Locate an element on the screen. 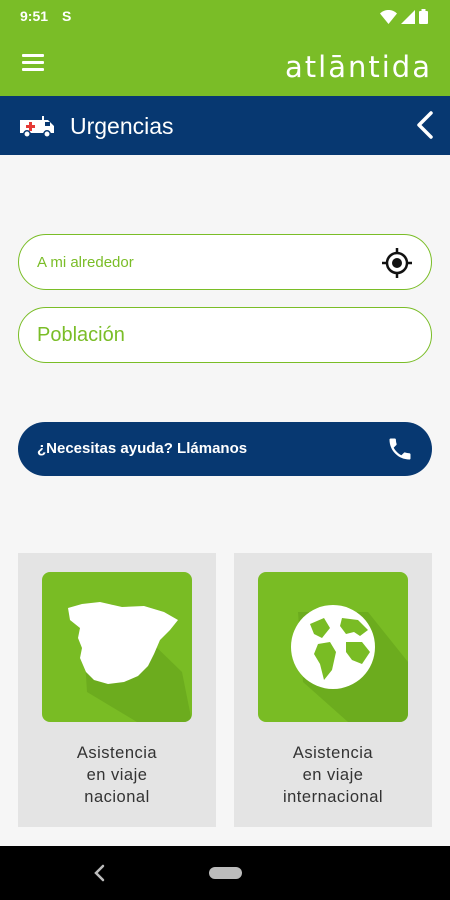 The height and width of the screenshot is (900, 450). battery-icon is located at coordinates (423, 16).